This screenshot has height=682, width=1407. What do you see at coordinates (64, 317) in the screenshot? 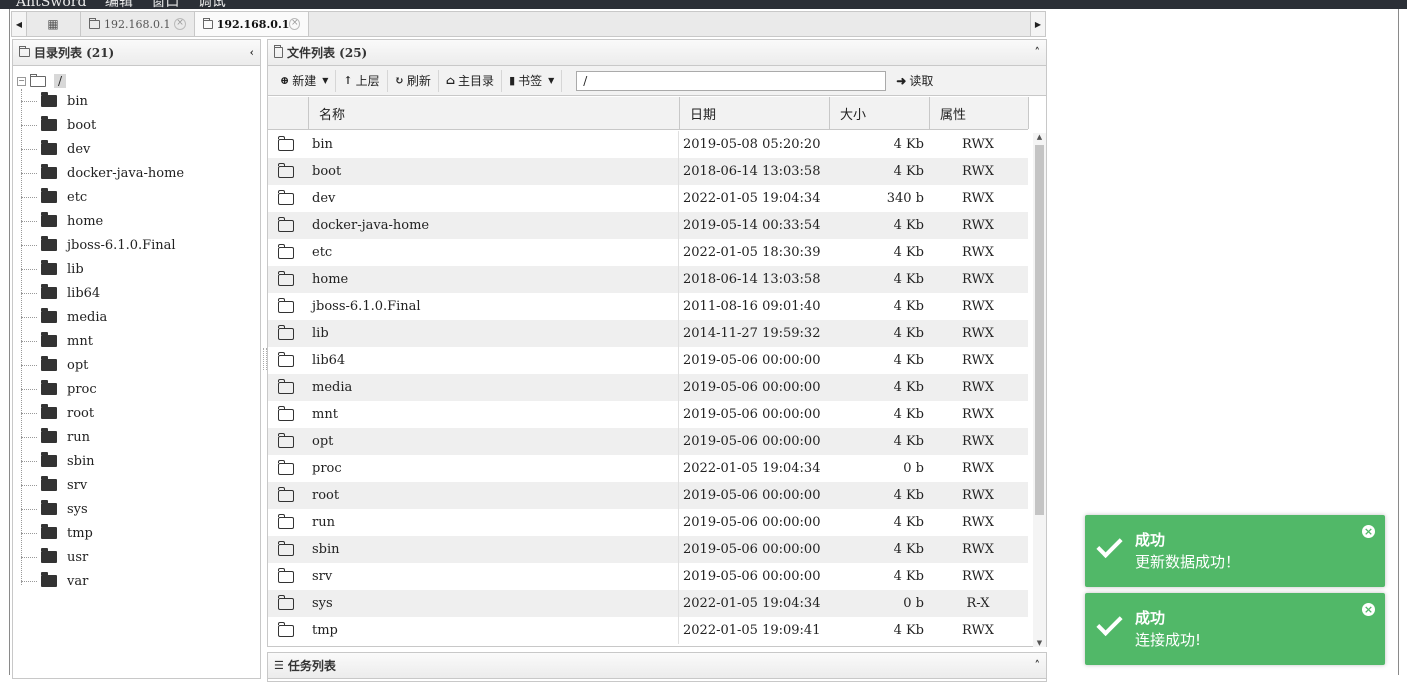
I see `tree-item: media` at bounding box center [64, 317].